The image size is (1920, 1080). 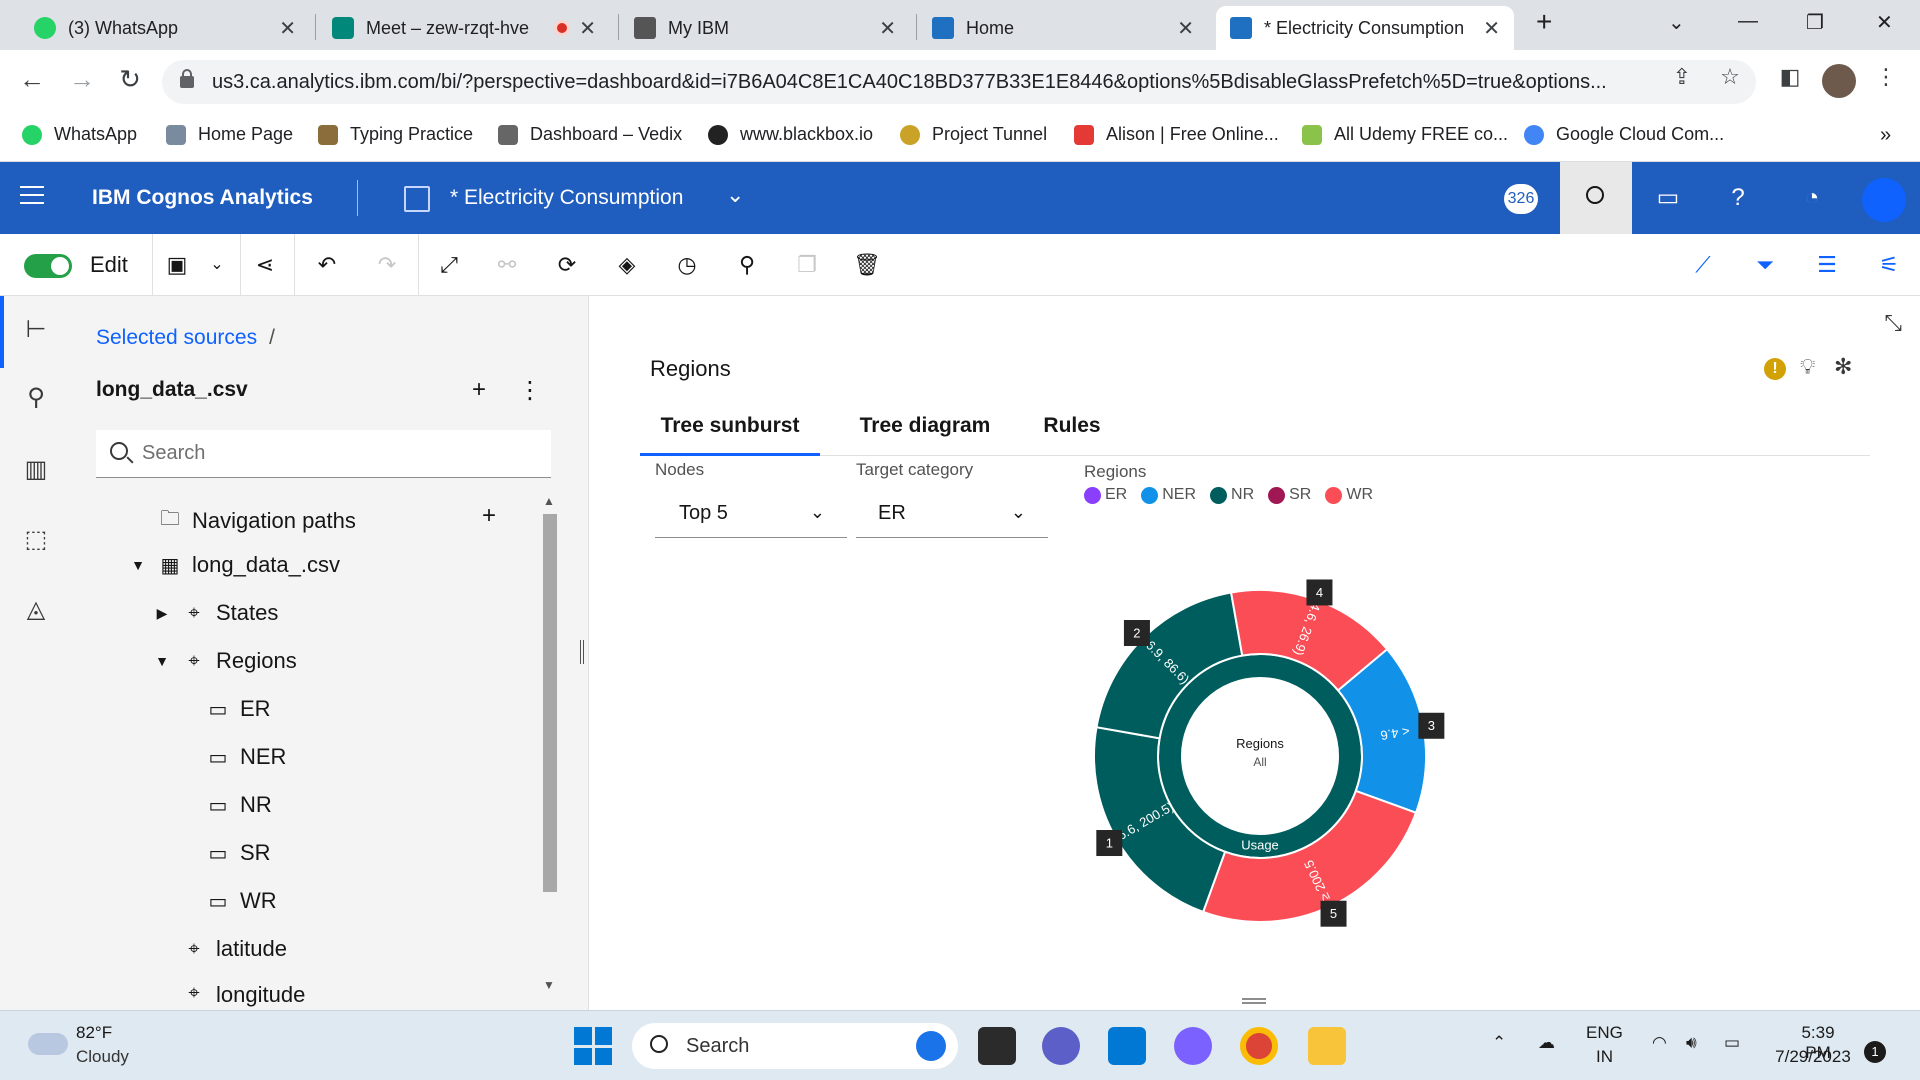 I want to click on notification-badge: 1, so click(x=1875, y=1052).